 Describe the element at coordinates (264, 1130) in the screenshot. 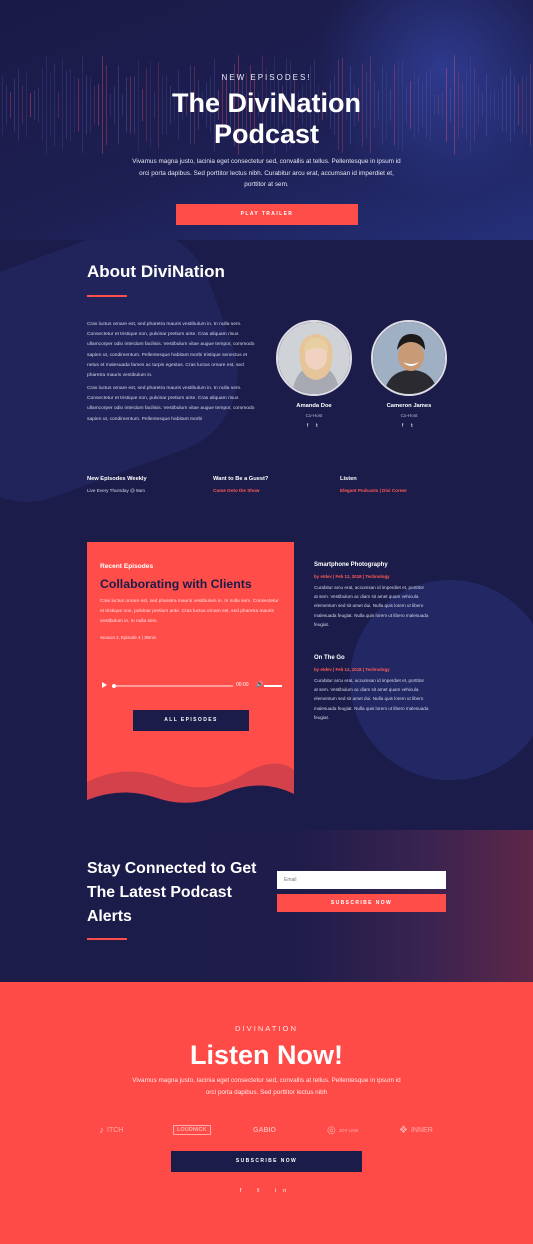

I see `logo-gabio: GABIO` at that location.